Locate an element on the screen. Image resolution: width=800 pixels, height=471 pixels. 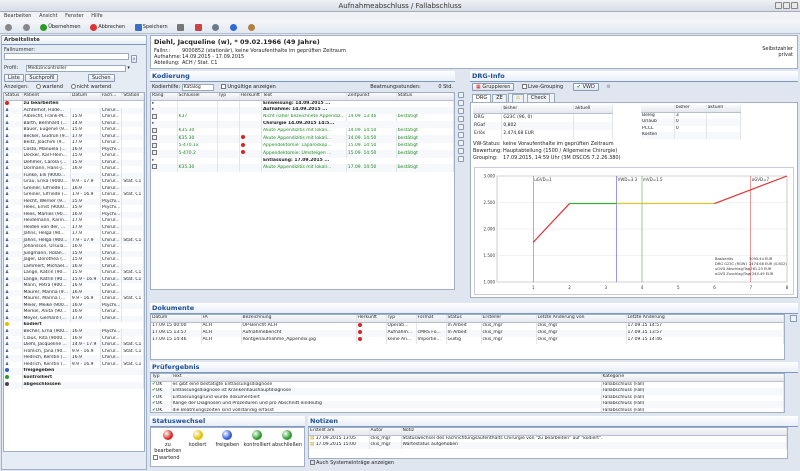
profile-select: Medizincontroller is located at coordinates (75, 68).